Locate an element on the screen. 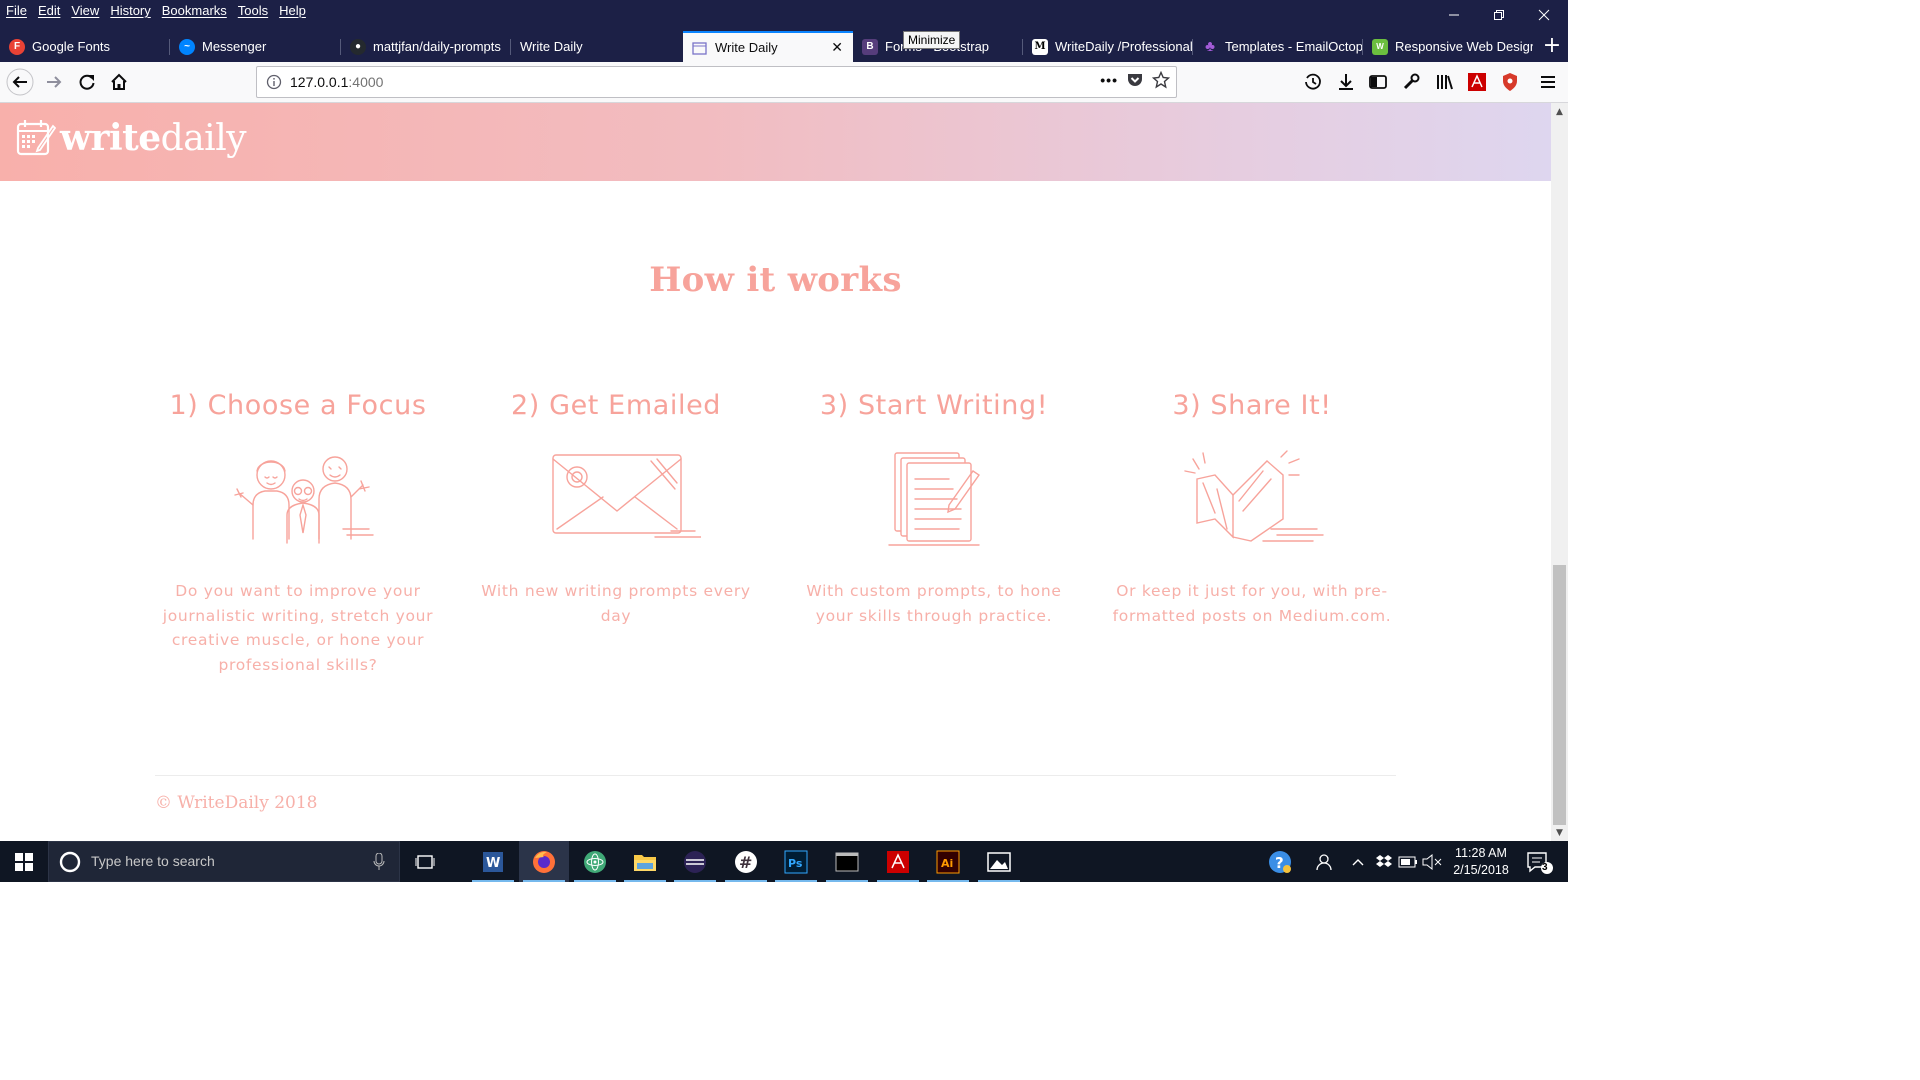 The width and height of the screenshot is (1920, 1080). menu-file: File is located at coordinates (16, 10).